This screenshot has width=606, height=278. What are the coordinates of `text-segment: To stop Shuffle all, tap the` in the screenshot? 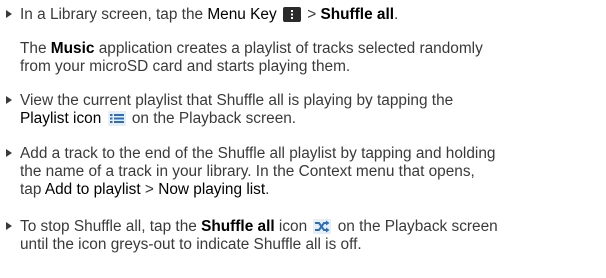 It's located at (111, 226).